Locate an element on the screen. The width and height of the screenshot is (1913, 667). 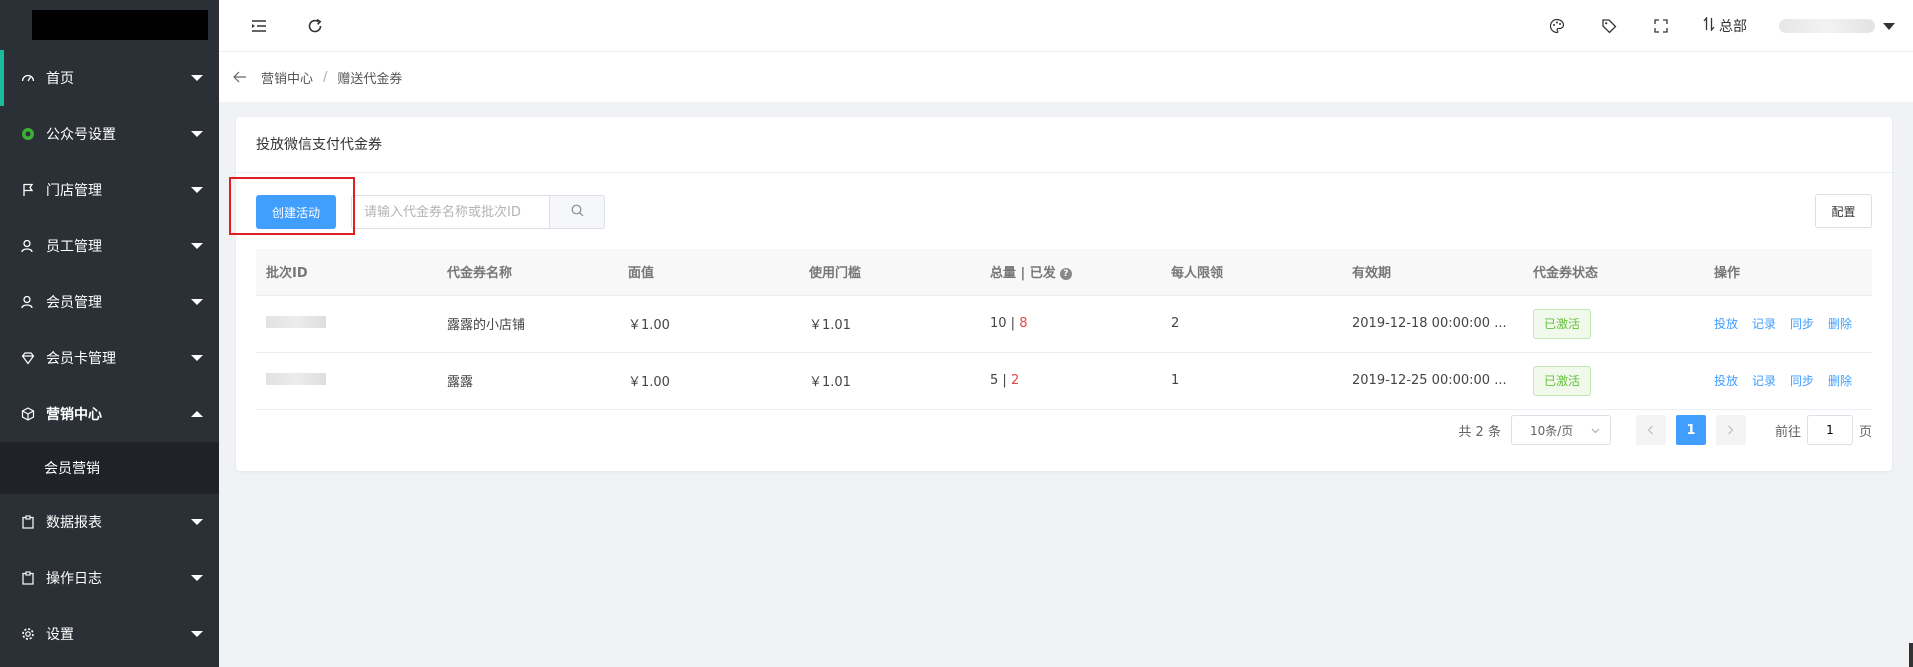
sidebar-item-wechat-settings: 公众号设置 is located at coordinates (109, 134).